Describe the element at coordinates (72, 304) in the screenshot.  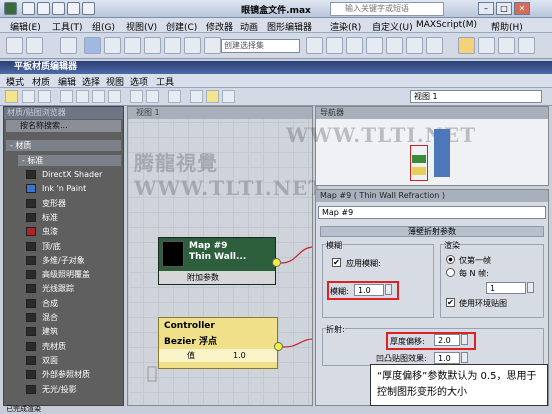
I see `browser-item: 合成` at that location.